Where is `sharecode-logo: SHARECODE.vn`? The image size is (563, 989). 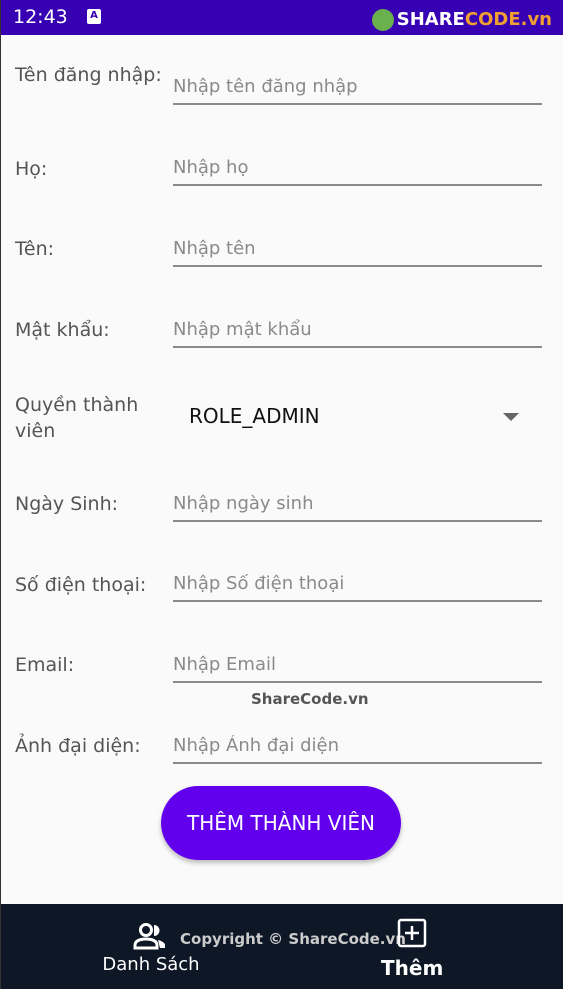 sharecode-logo: SHARECODE.vn is located at coordinates (461, 20).